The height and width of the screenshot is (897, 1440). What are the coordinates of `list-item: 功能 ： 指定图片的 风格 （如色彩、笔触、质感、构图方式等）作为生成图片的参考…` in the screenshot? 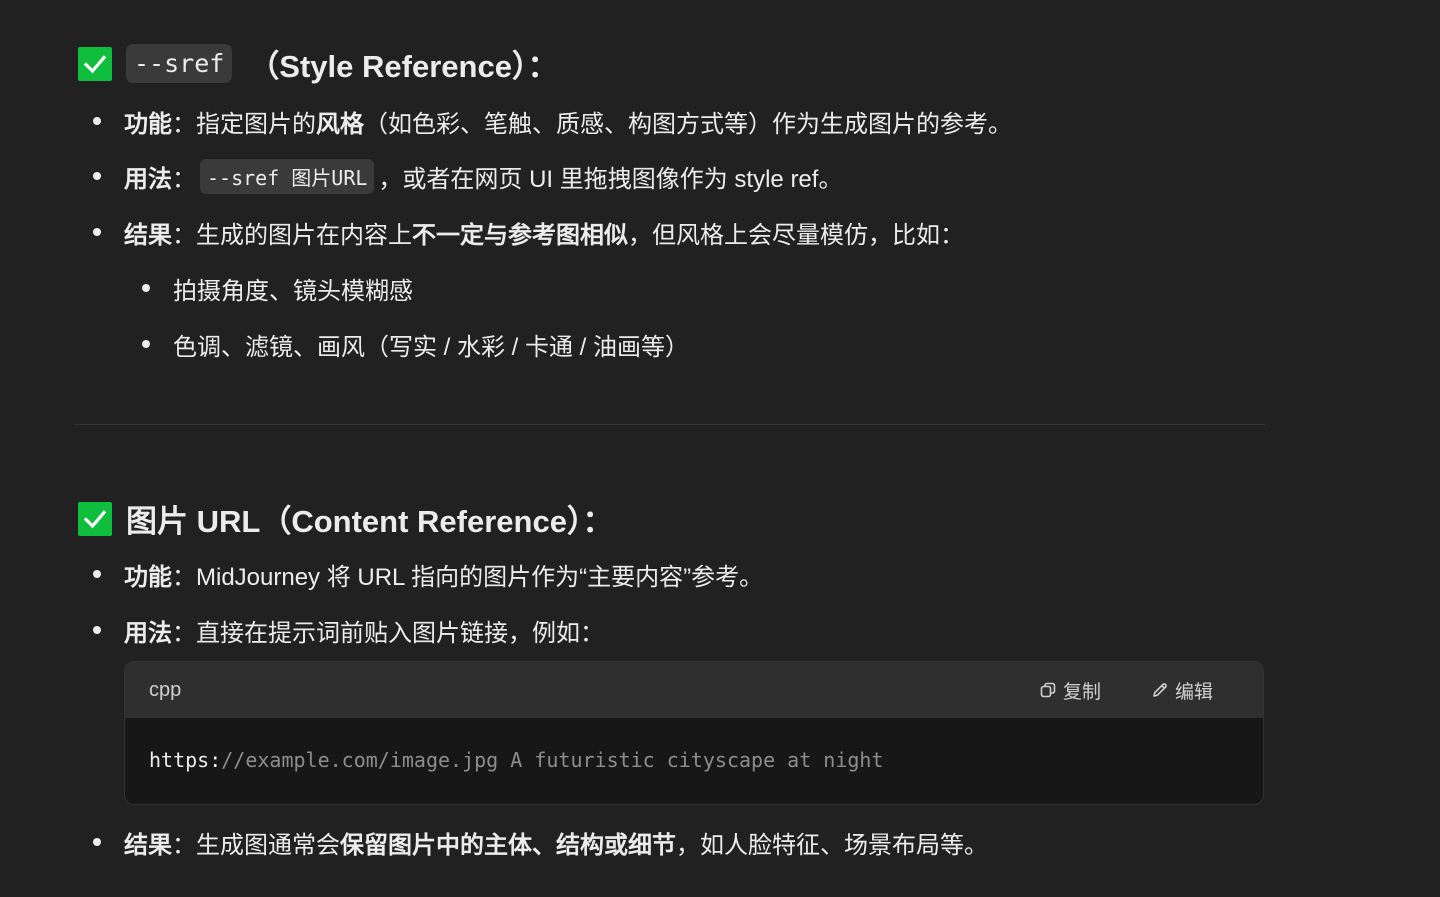 It's located at (552, 121).